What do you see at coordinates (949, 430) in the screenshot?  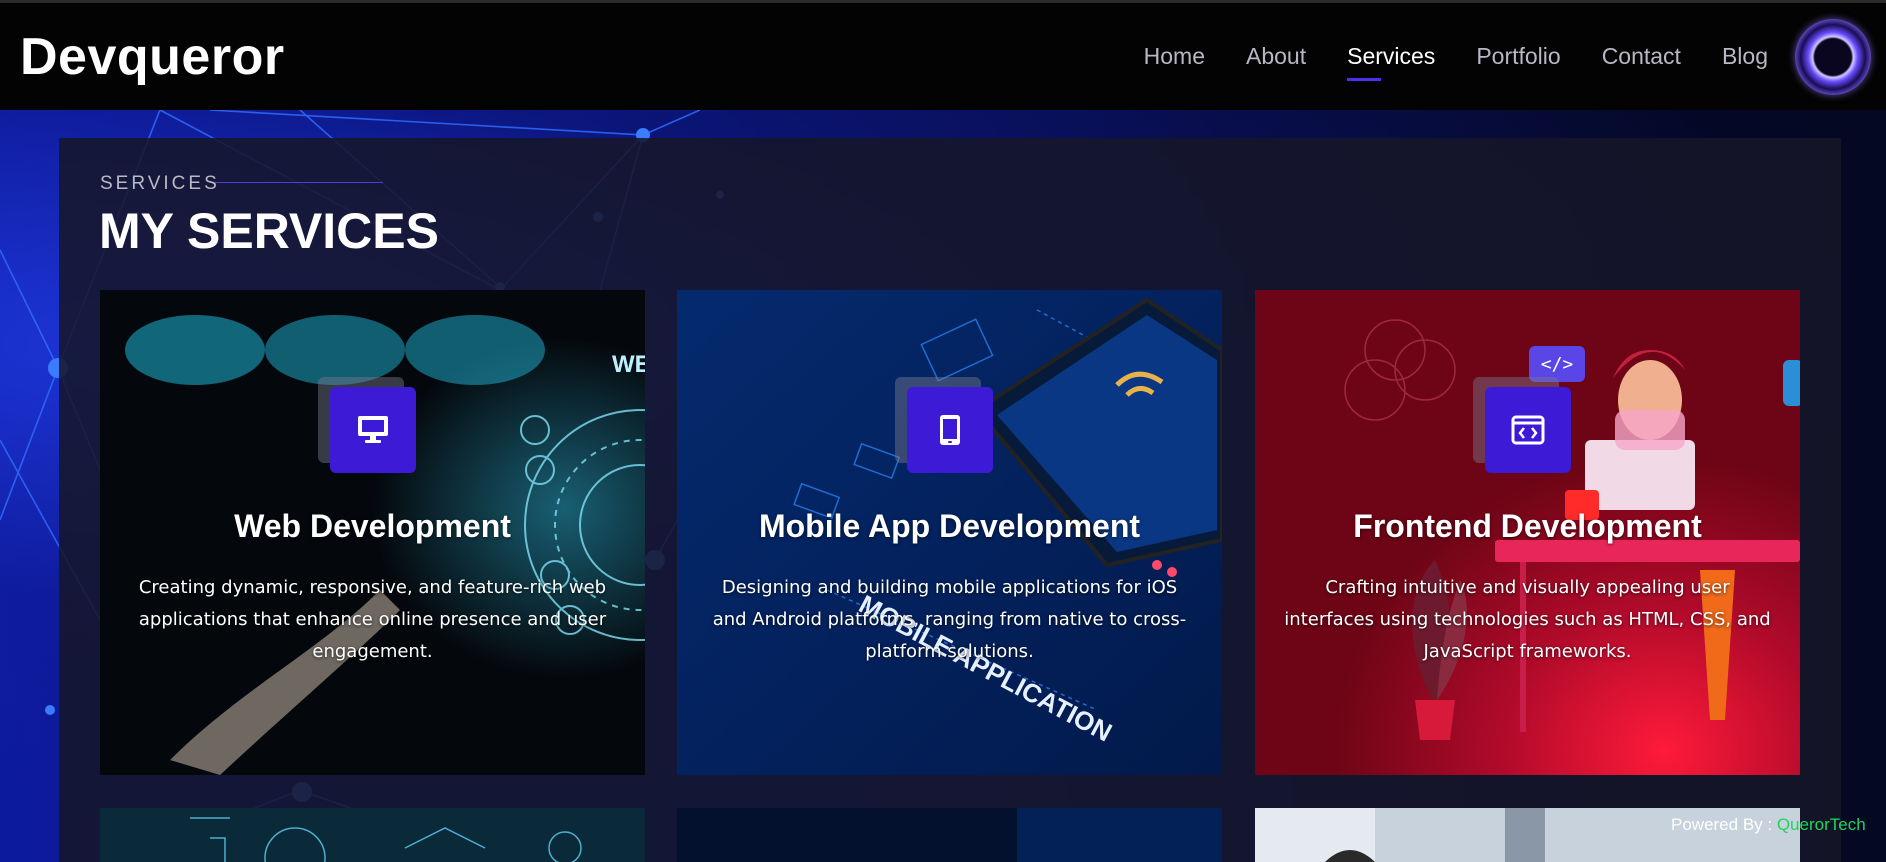 I see `mobile-phone-icon` at bounding box center [949, 430].